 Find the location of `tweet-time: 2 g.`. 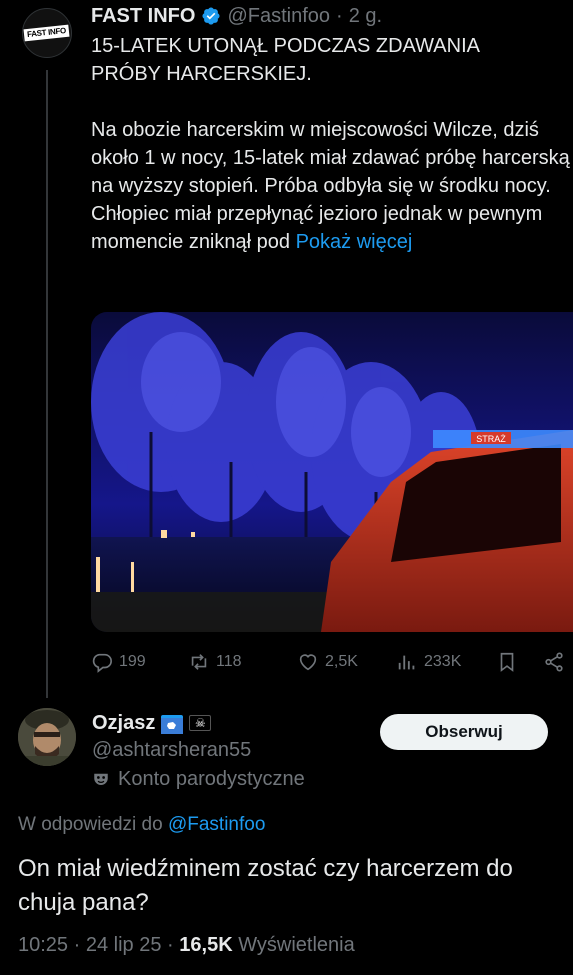

tweet-time: 2 g. is located at coordinates (365, 16).